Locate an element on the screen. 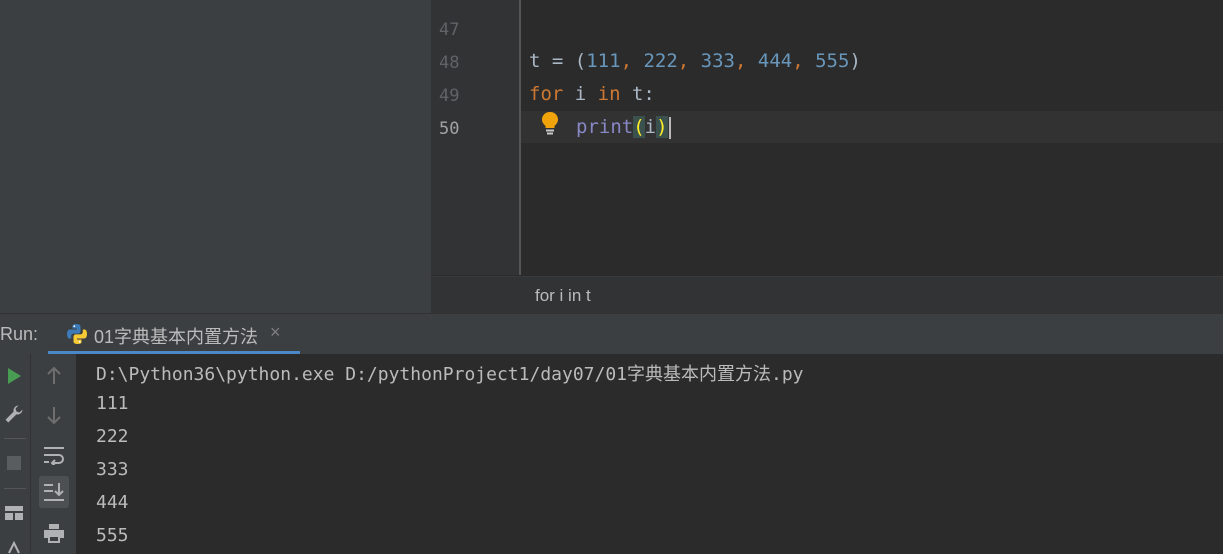  keyword-for: for is located at coordinates (546, 94).